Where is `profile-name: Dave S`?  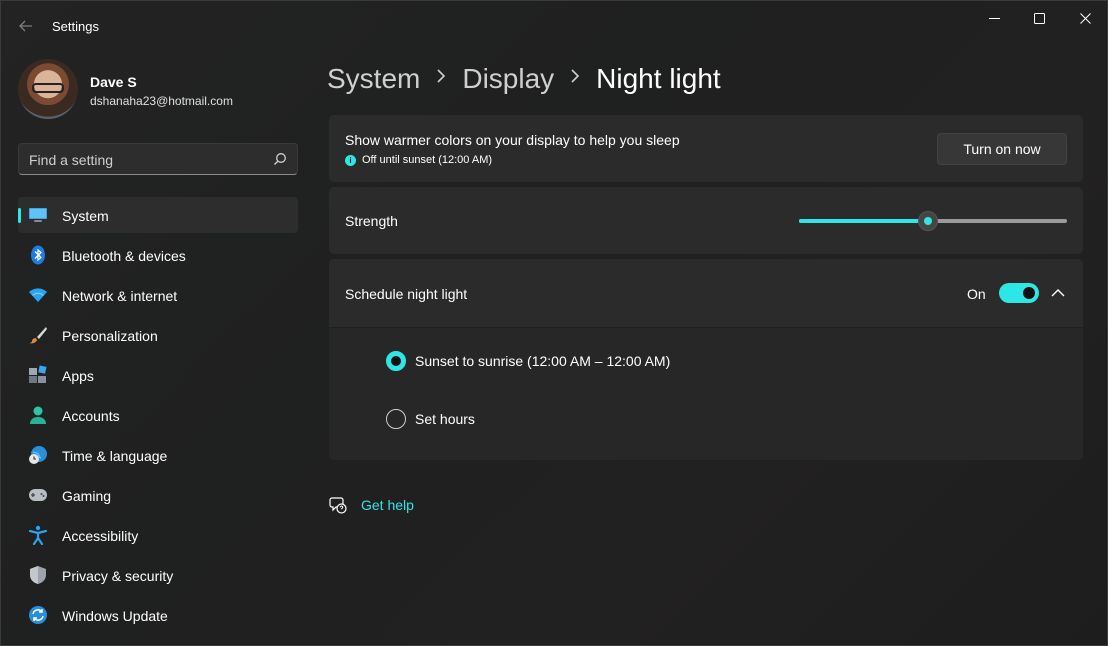 profile-name: Dave S is located at coordinates (113, 82).